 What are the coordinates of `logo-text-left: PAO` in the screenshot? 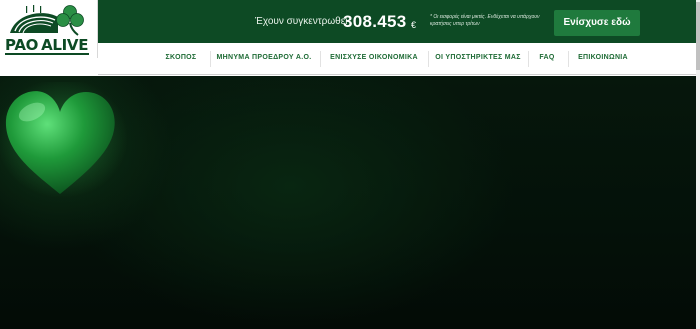 It's located at (22, 45).